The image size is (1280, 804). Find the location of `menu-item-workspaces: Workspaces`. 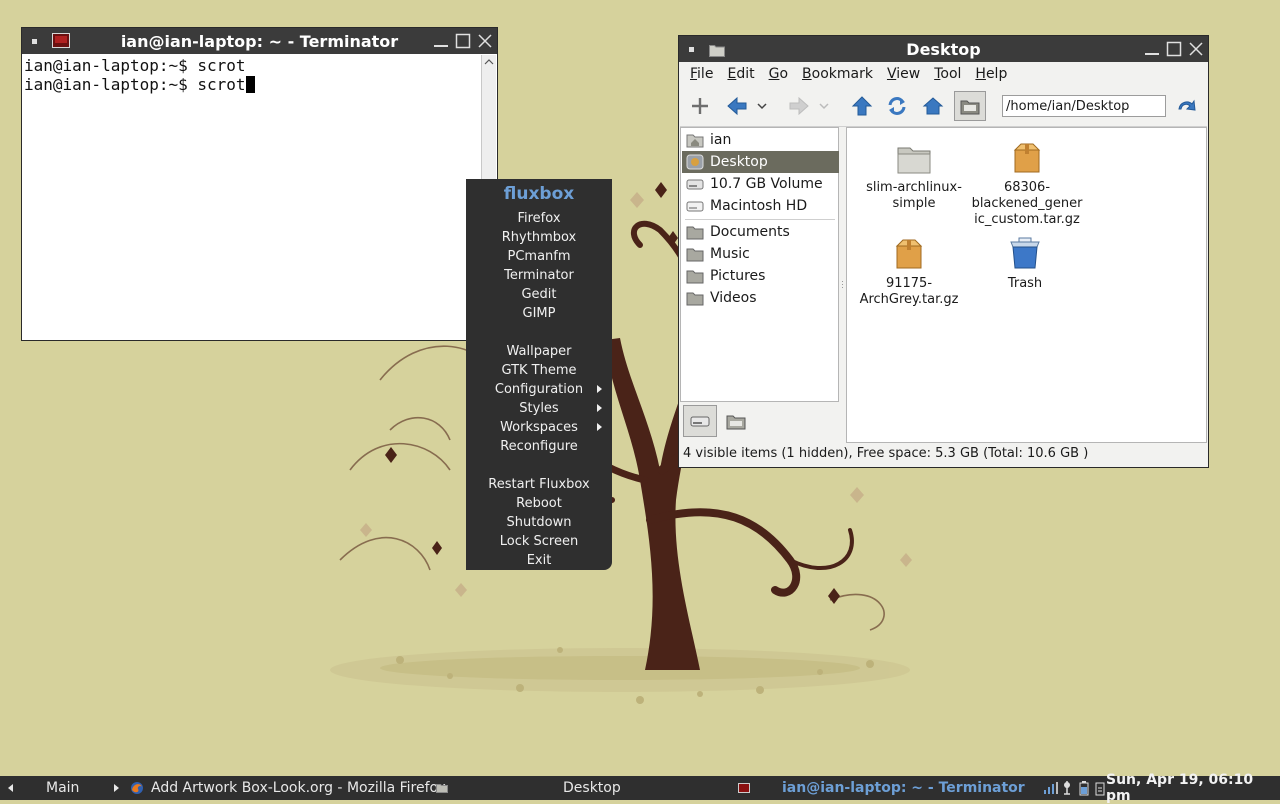

menu-item-workspaces: Workspaces is located at coordinates (539, 427).